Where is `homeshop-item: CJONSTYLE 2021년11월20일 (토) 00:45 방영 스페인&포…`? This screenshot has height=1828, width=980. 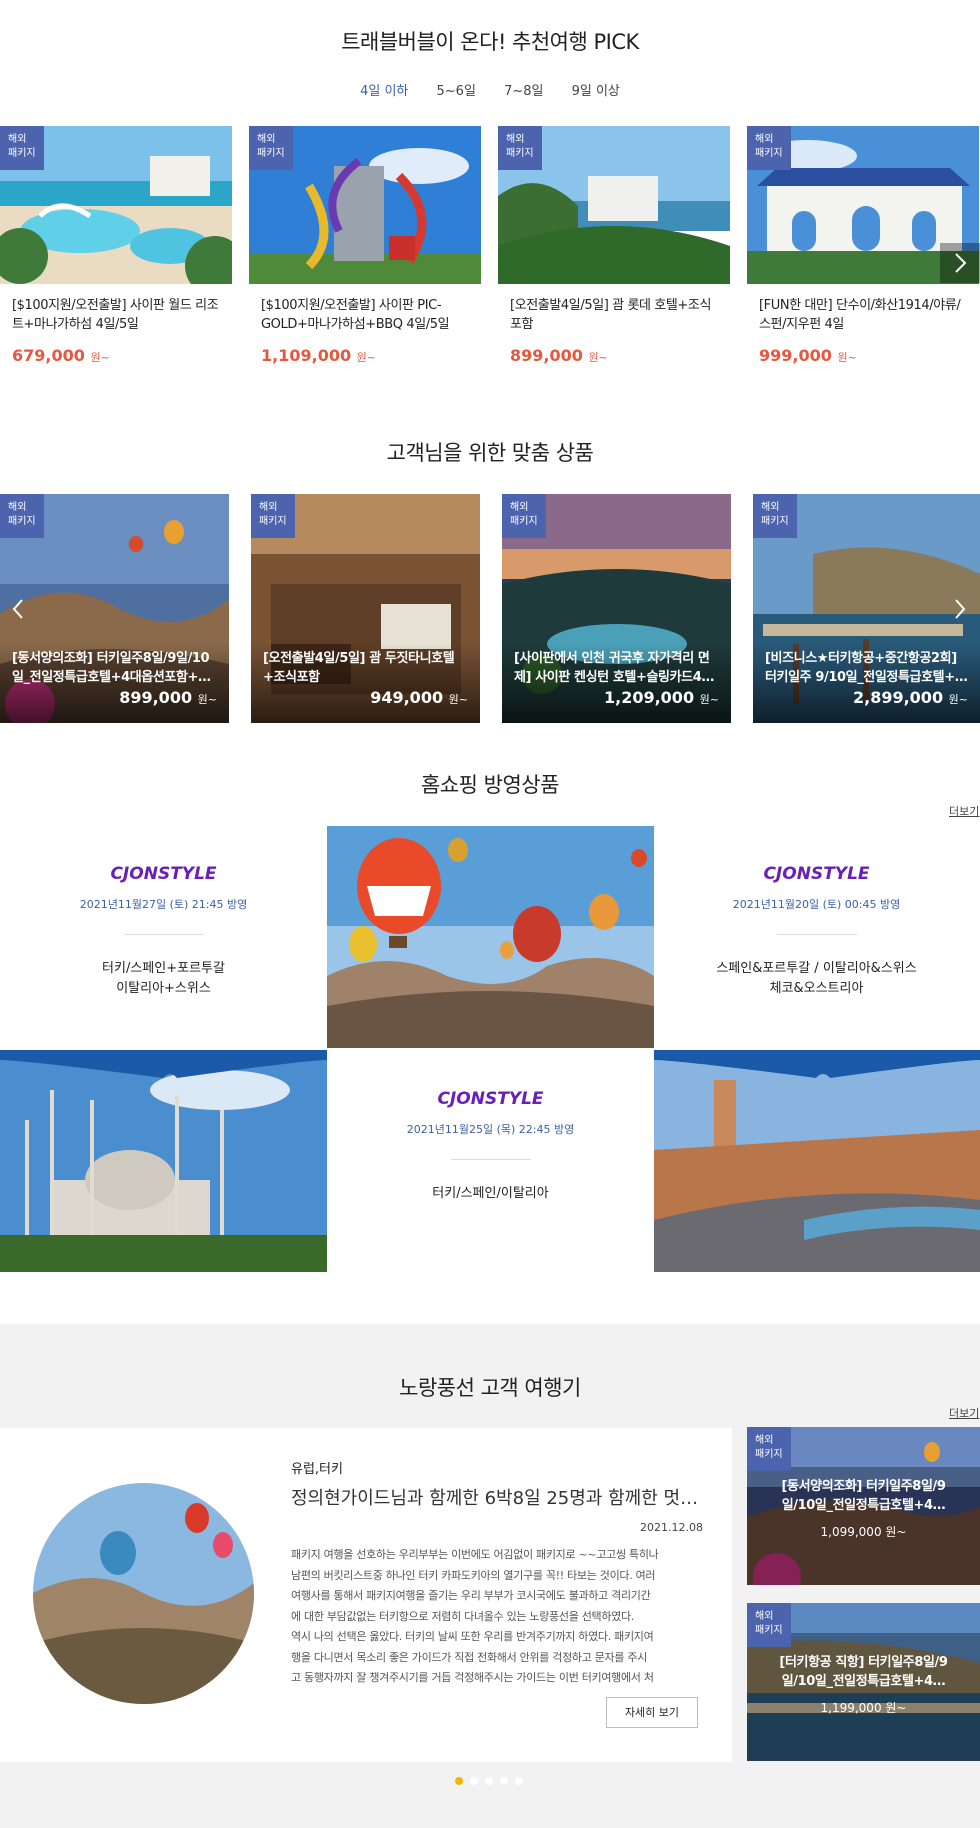
homeshop-item: CJONSTYLE 2021년11월20일 (토) 00:45 방영 스페인&포… is located at coordinates (816, 931).